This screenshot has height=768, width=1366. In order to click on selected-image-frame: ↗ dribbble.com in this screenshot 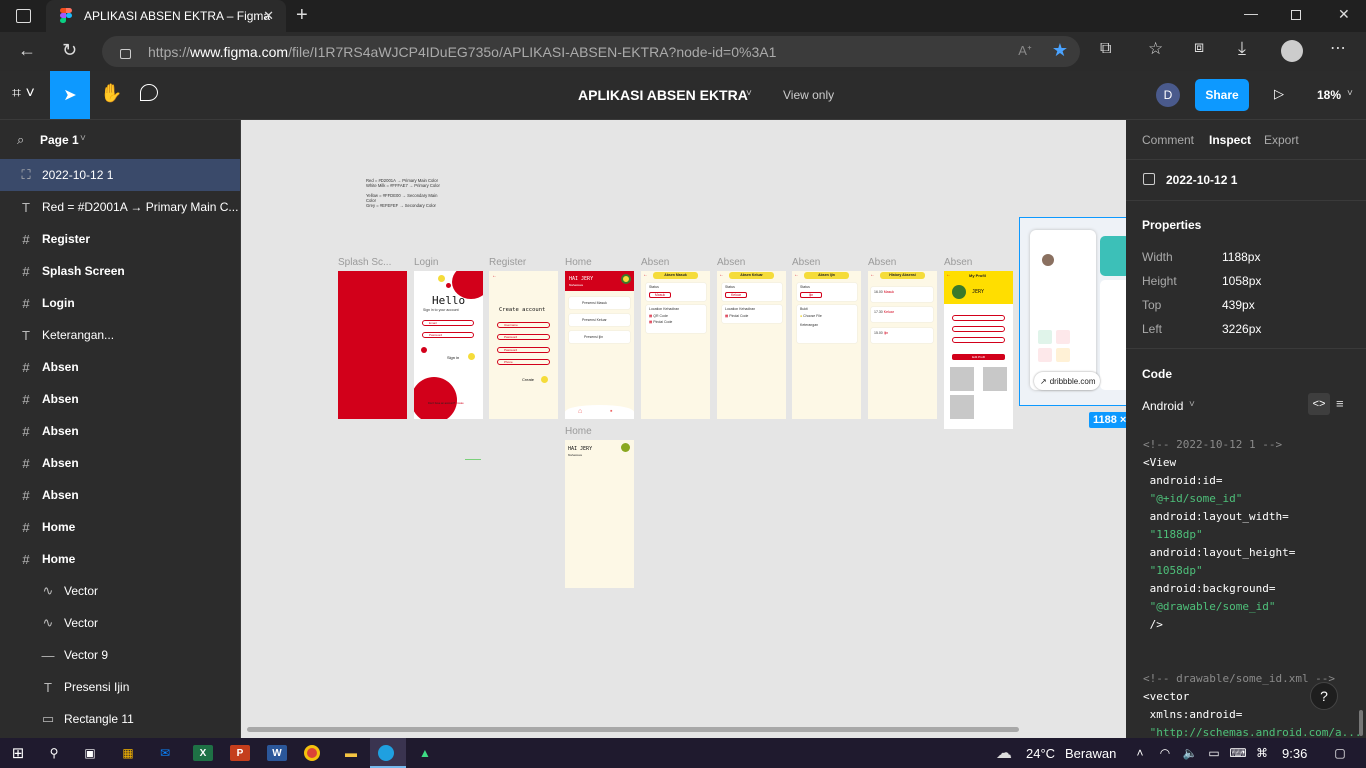, I will do `click(1072, 311)`.